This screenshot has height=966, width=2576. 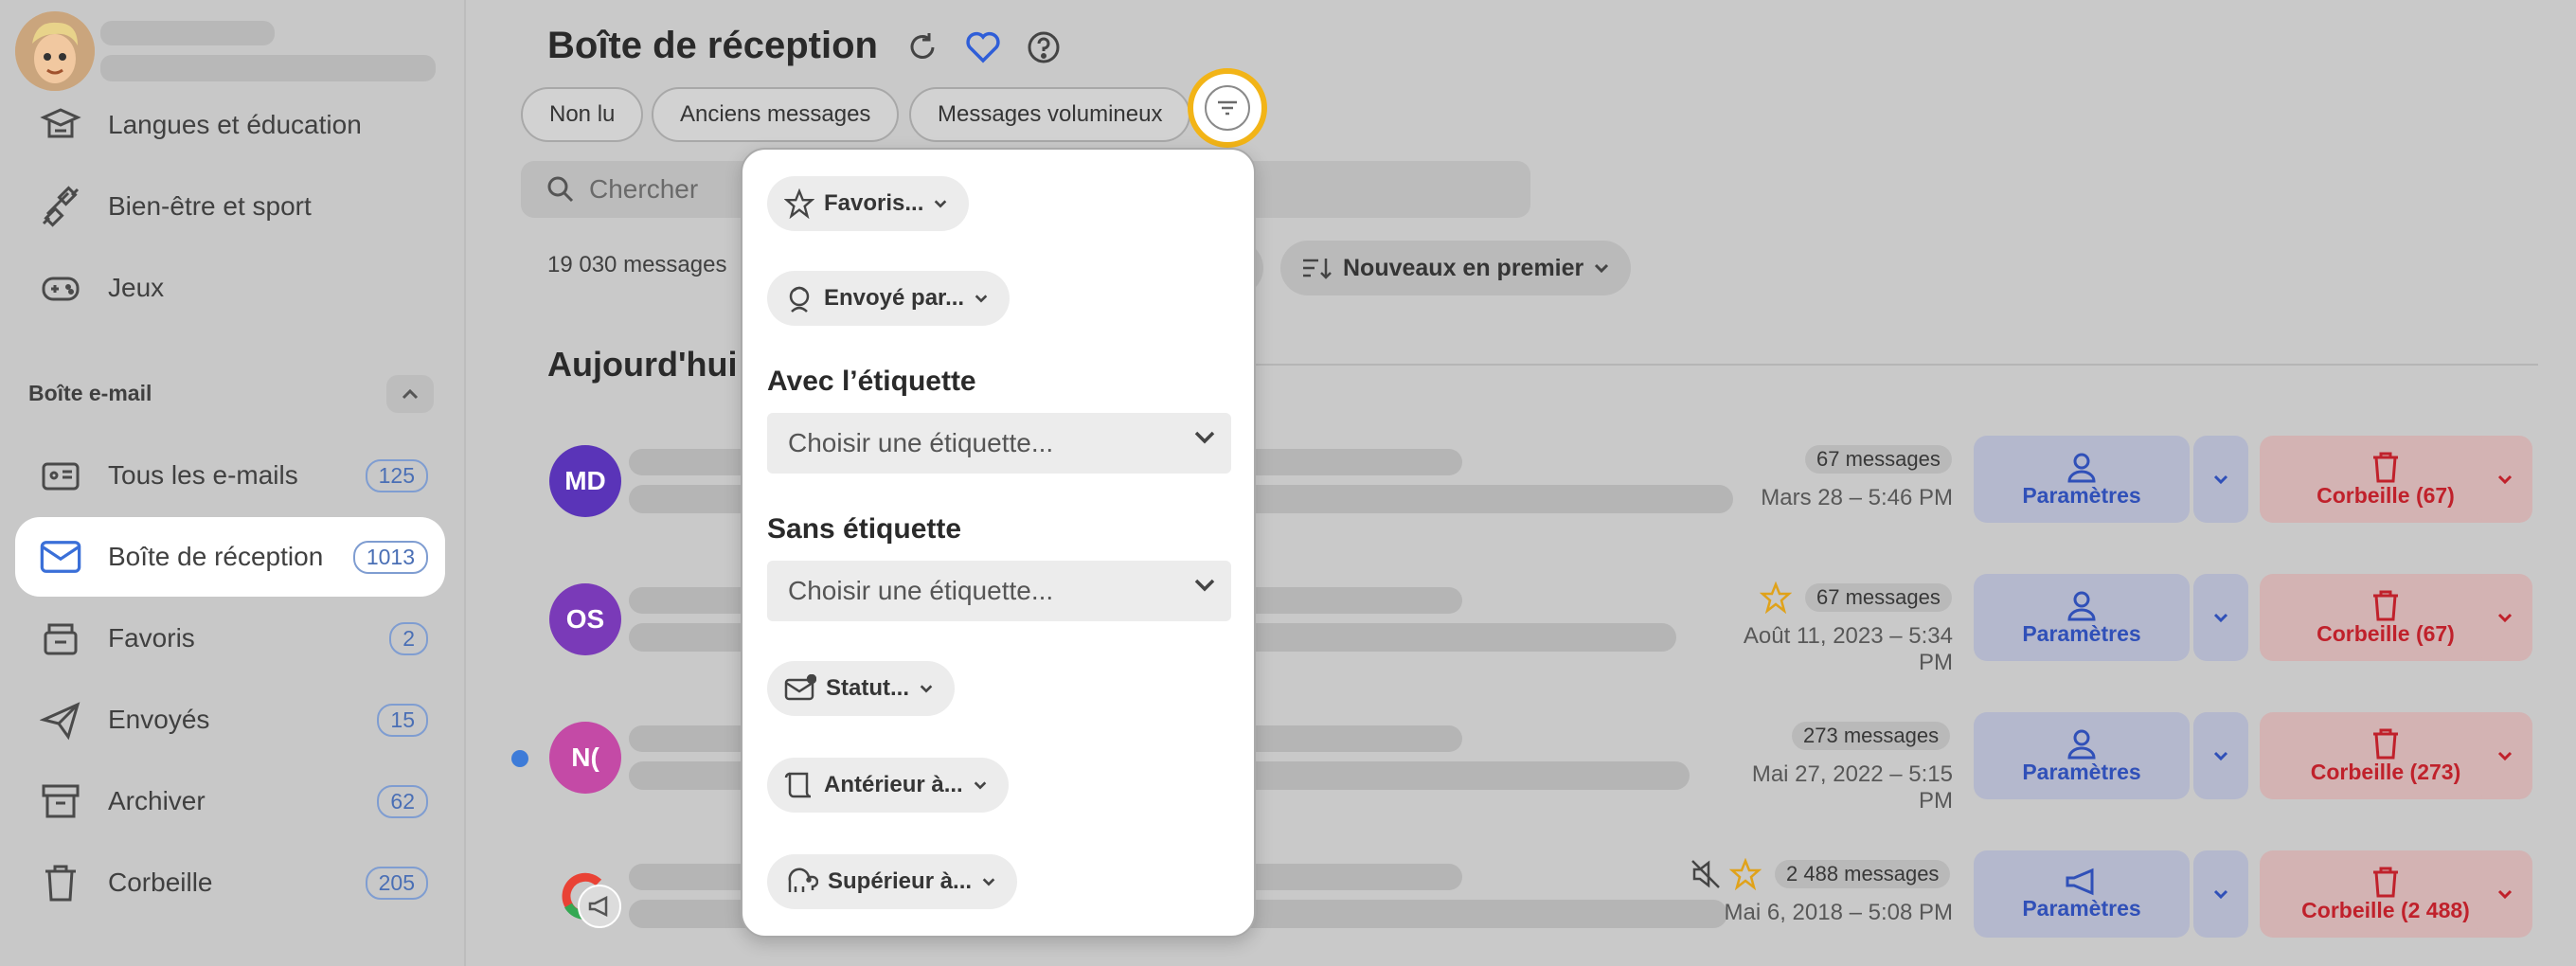 I want to click on sidebar-item-label: Tous les e-mails, so click(x=203, y=475).